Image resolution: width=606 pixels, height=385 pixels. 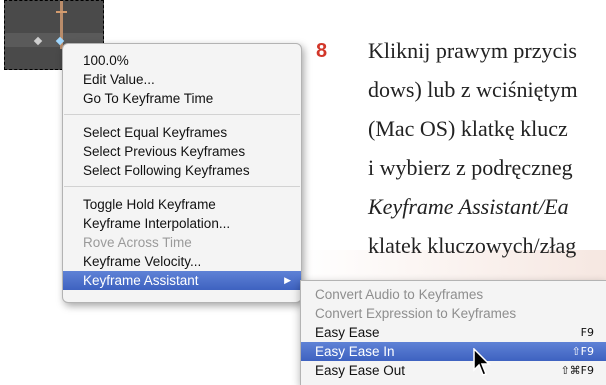 What do you see at coordinates (587, 332) in the screenshot?
I see `shortcut-label: F9` at bounding box center [587, 332].